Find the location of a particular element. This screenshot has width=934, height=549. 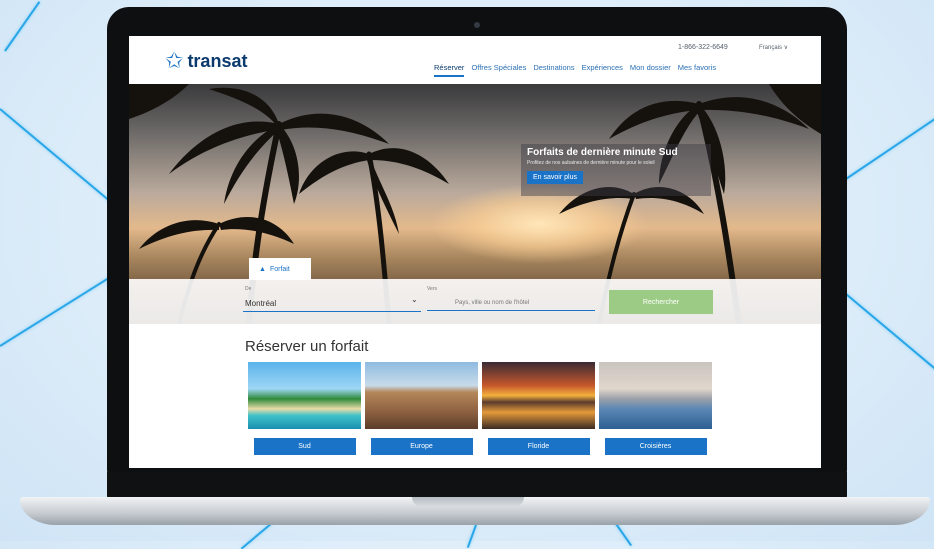

nav-item-offres: Offres Spéciales is located at coordinates (498, 70).